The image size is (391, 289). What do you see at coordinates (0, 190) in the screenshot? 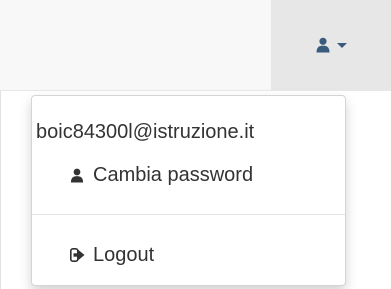
I see `divider` at bounding box center [0, 190].